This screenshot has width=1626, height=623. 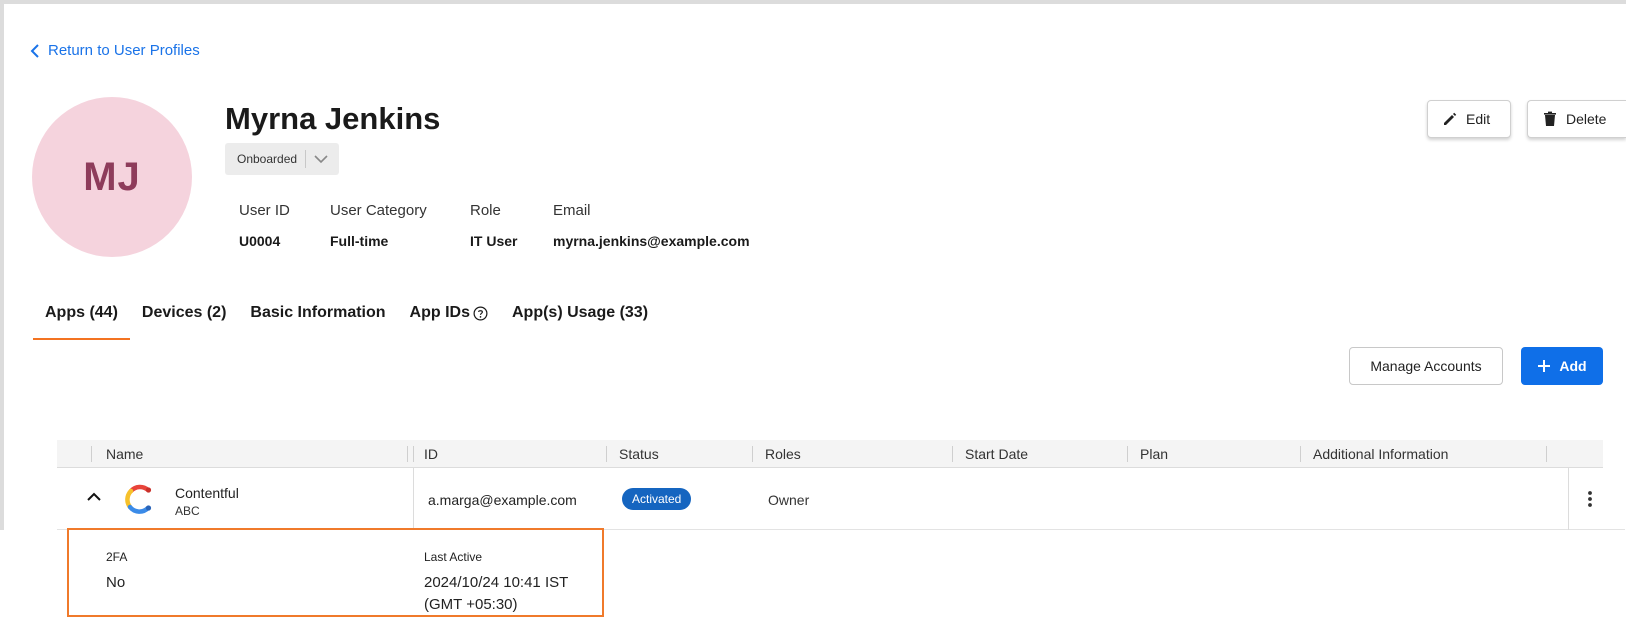 What do you see at coordinates (260, 241) in the screenshot?
I see `info-value: U0004` at bounding box center [260, 241].